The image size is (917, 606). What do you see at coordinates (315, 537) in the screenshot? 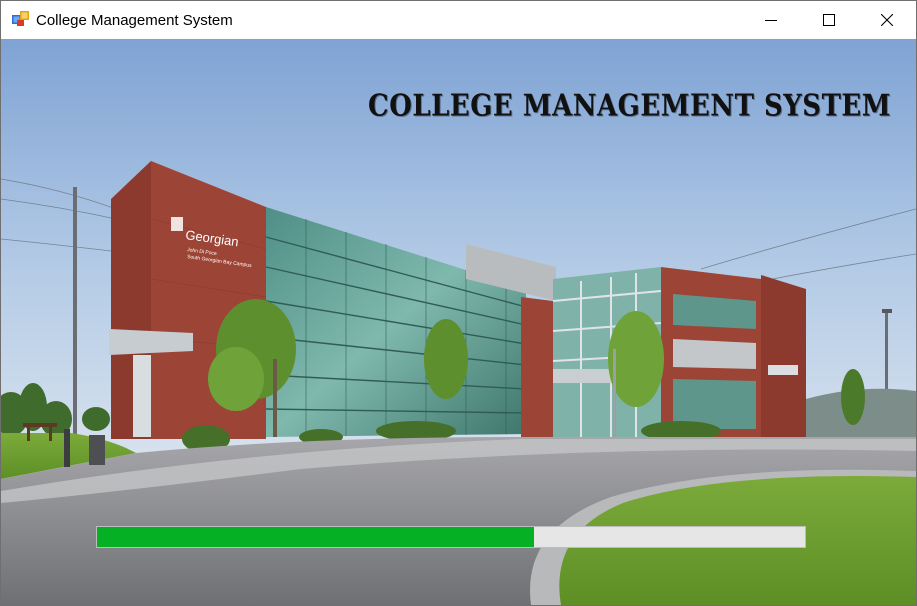
I see `progress-fill` at bounding box center [315, 537].